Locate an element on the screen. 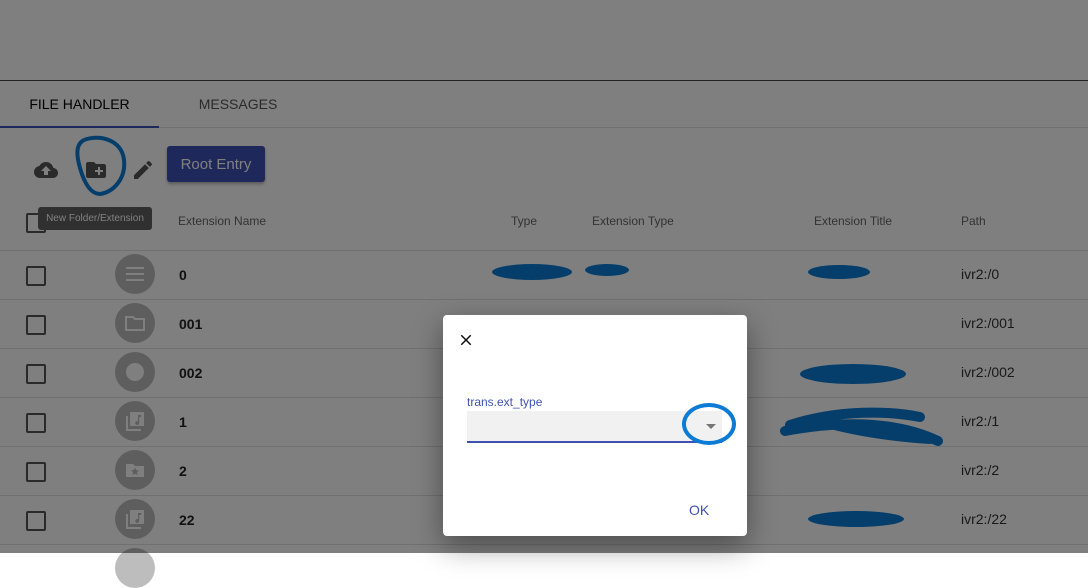 The height and width of the screenshot is (588, 1088). ok-button: OK is located at coordinates (699, 510).